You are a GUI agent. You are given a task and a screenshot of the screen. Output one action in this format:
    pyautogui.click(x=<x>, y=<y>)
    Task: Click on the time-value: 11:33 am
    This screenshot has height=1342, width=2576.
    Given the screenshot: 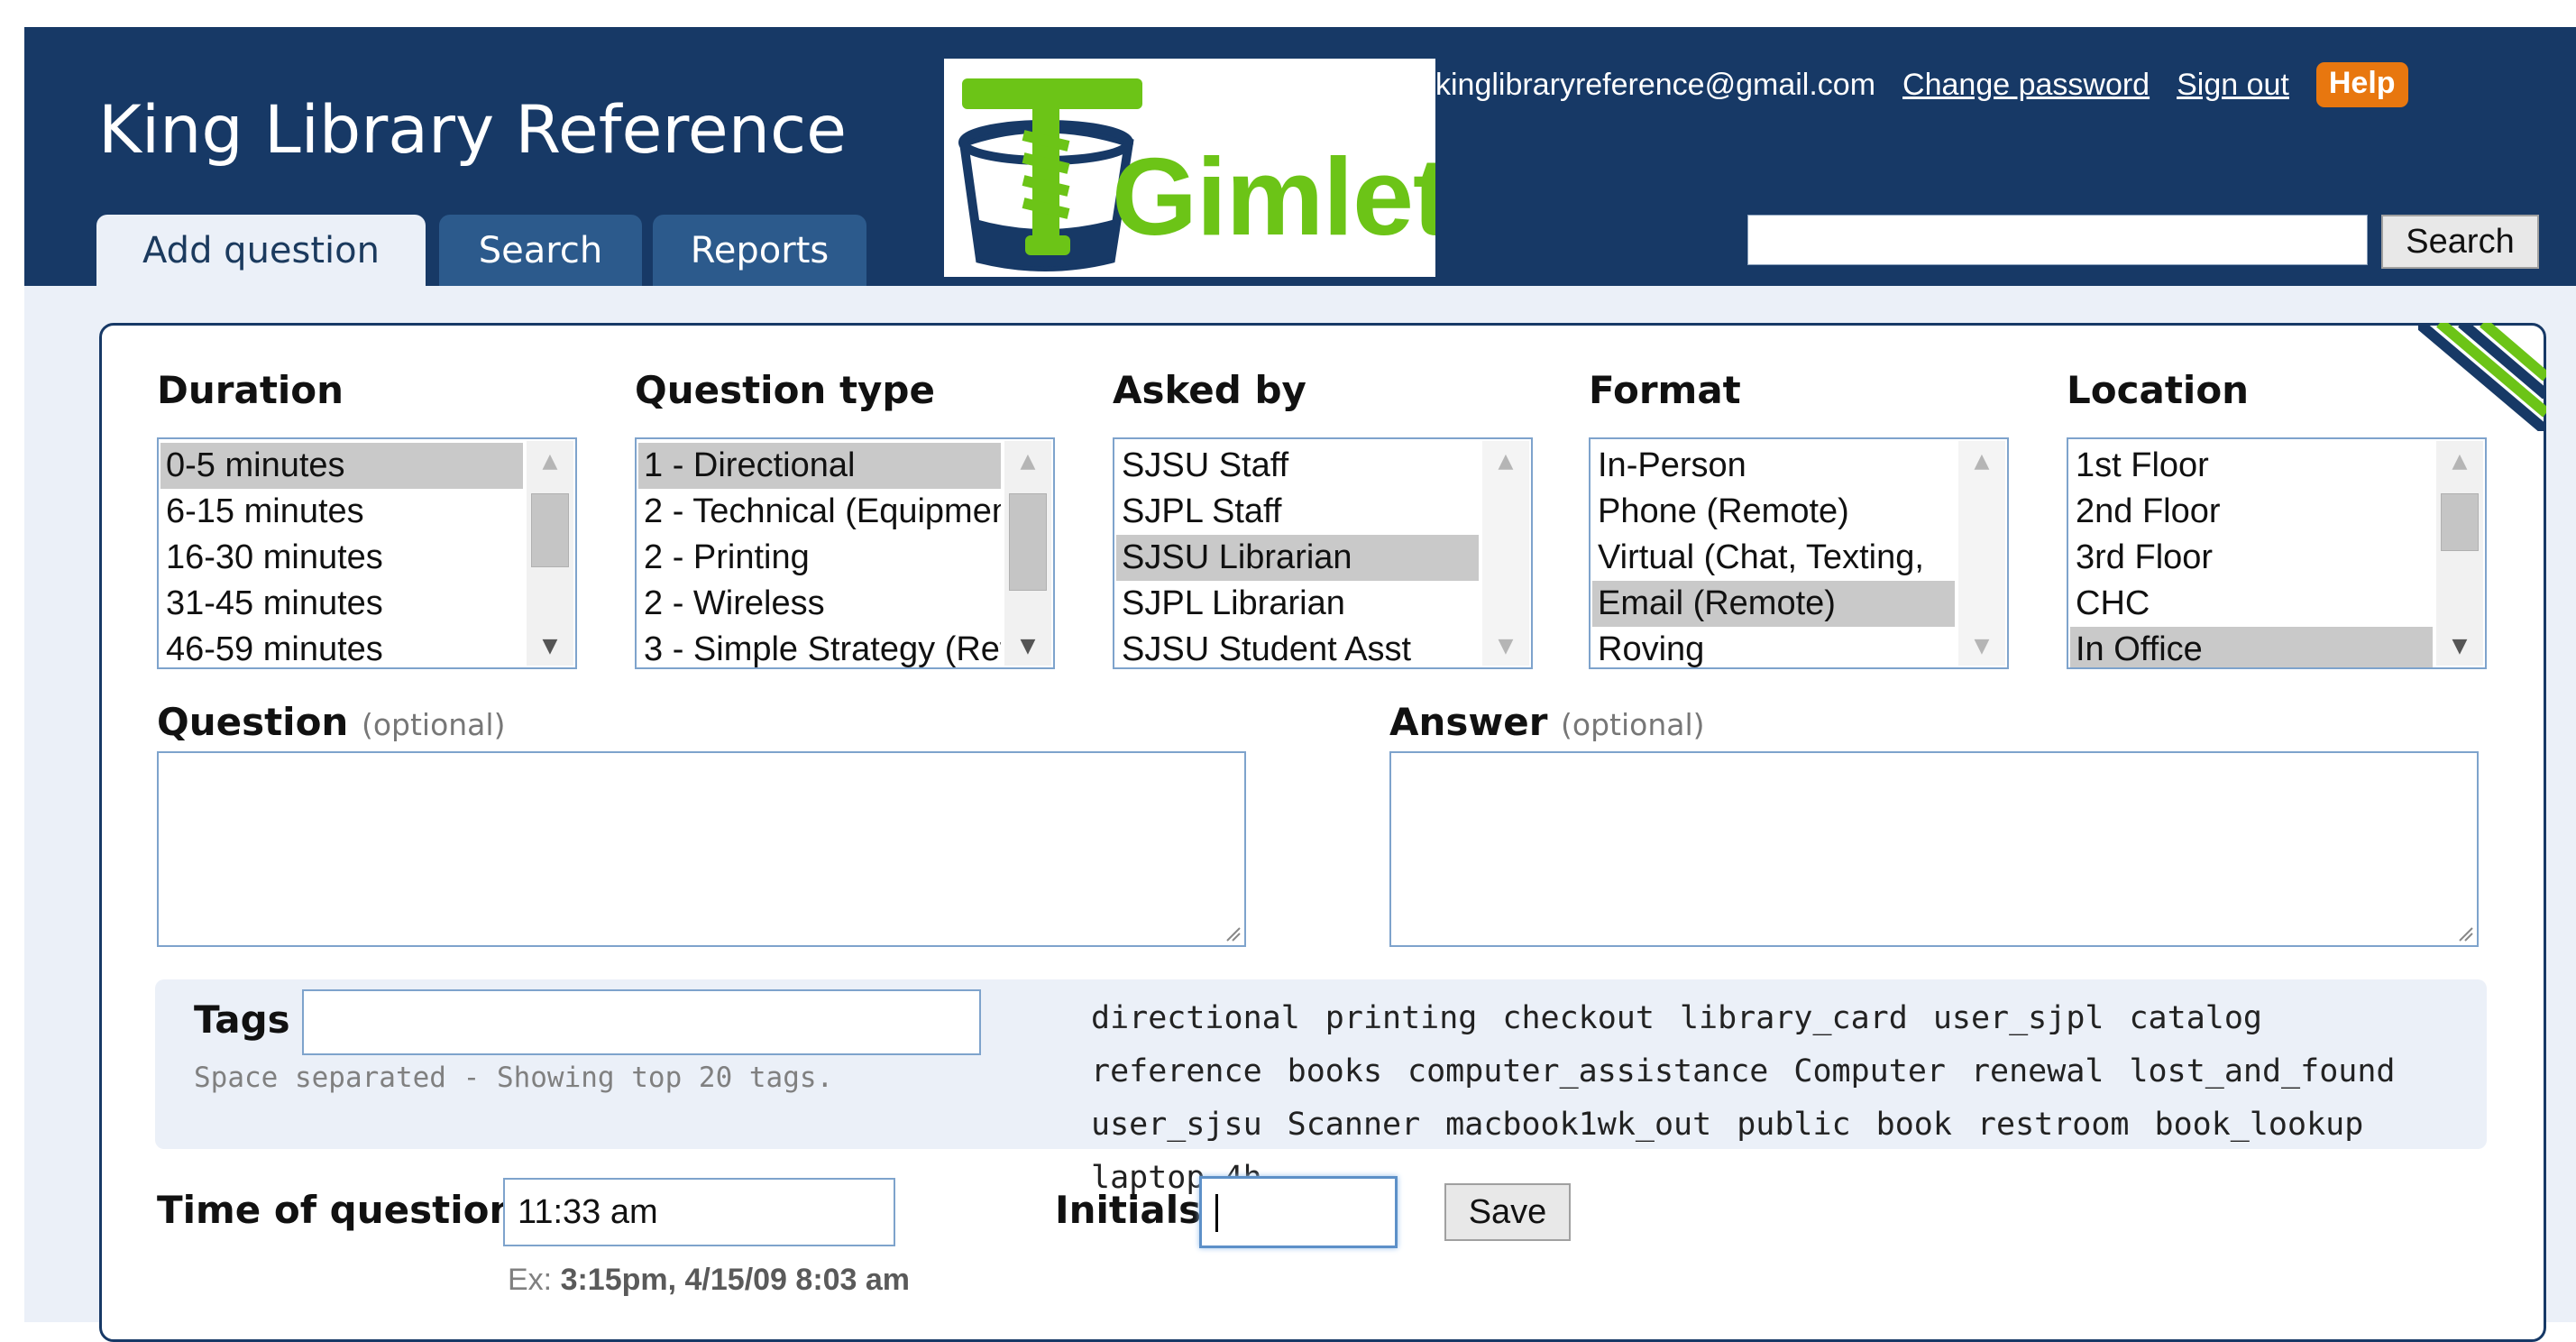 What is the action you would take?
    pyautogui.click(x=588, y=1211)
    